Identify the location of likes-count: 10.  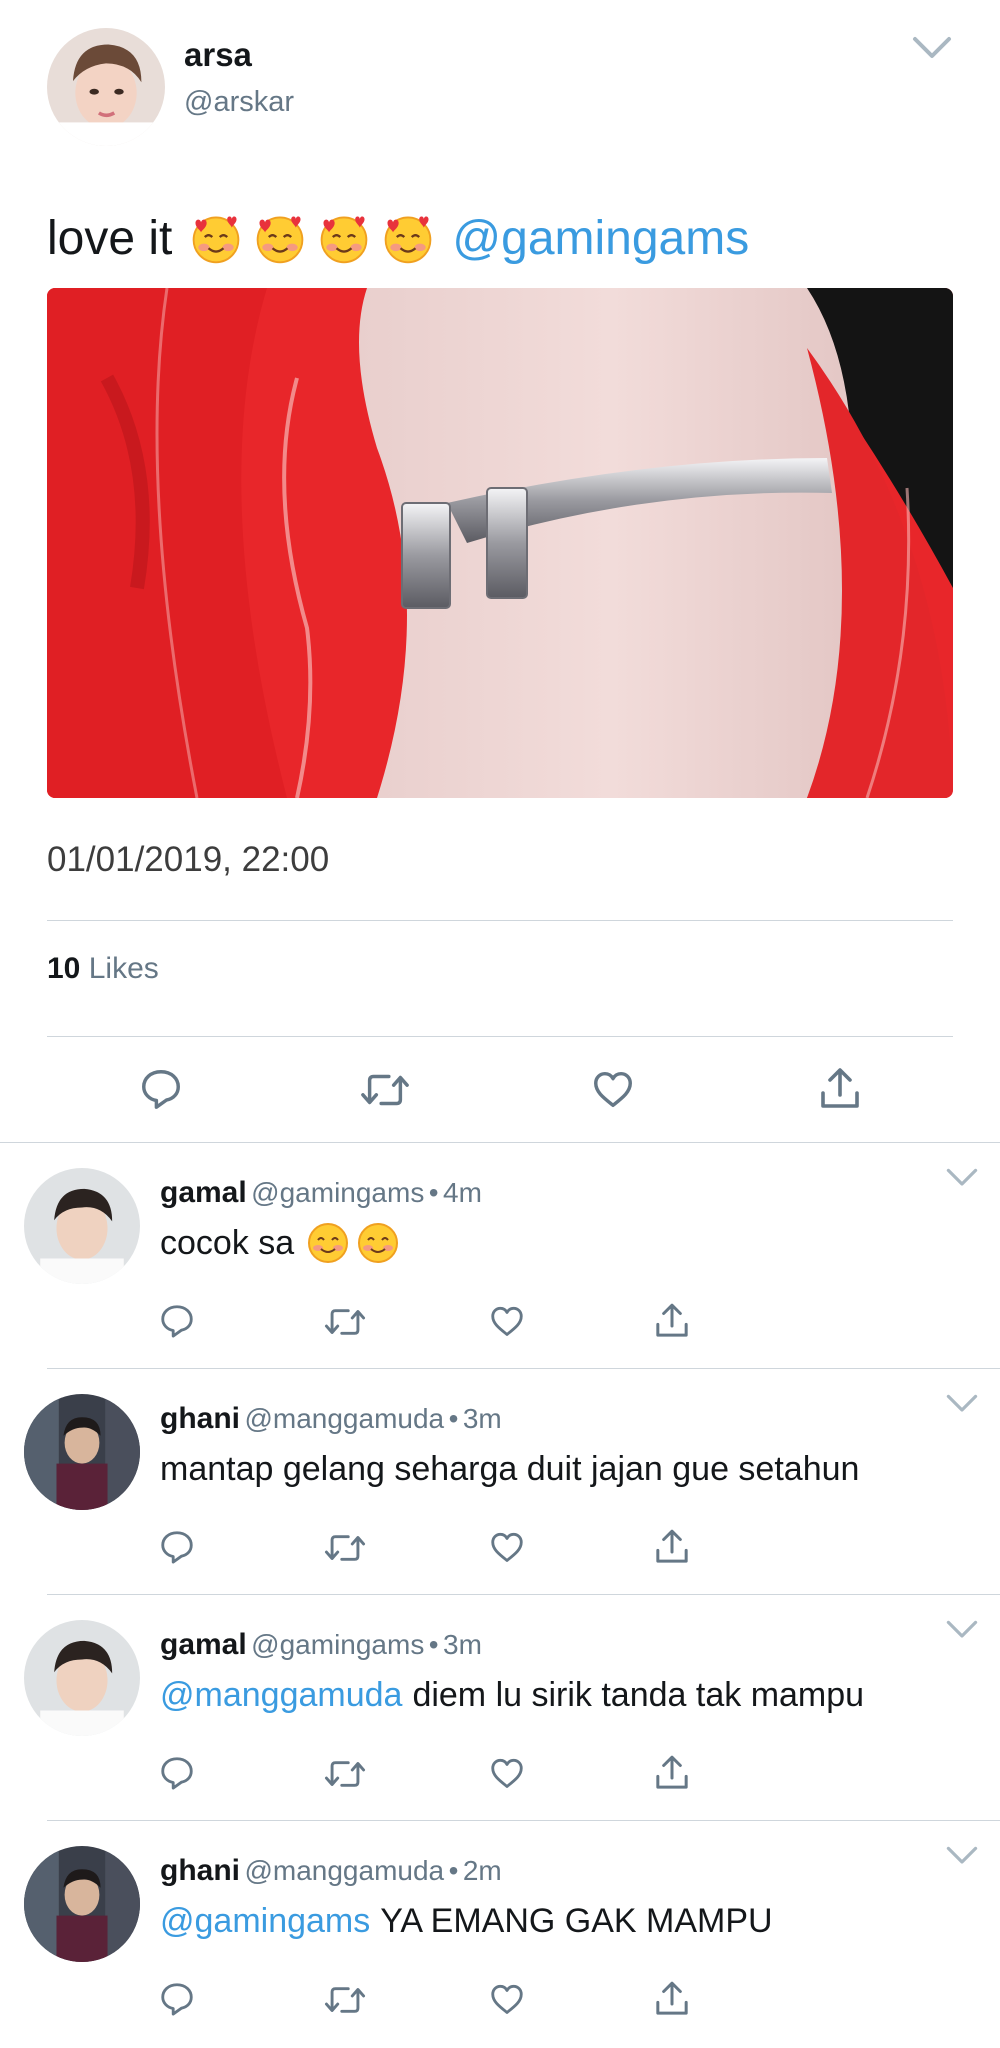
(64, 968).